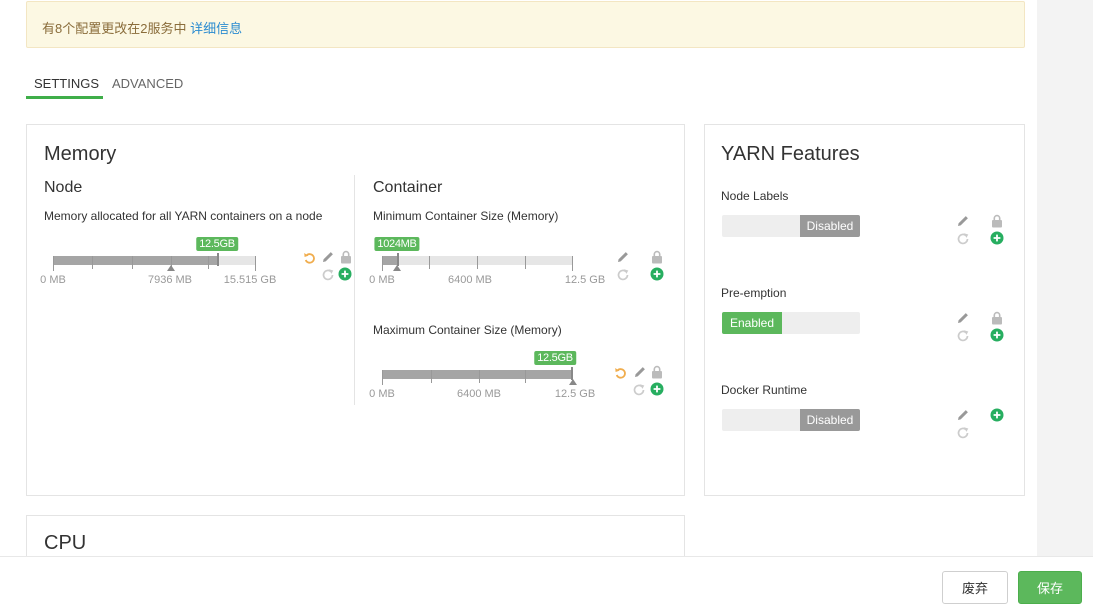 The height and width of the screenshot is (610, 1093). I want to click on active-tab-indicator, so click(64, 97).